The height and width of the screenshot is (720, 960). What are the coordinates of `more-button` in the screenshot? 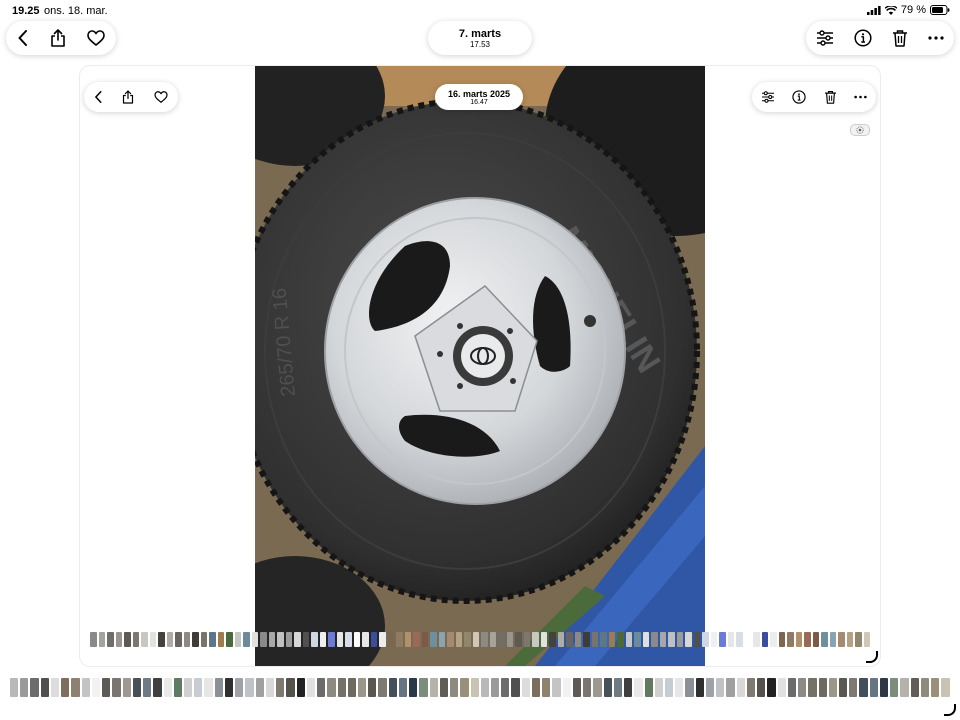 It's located at (936, 38).